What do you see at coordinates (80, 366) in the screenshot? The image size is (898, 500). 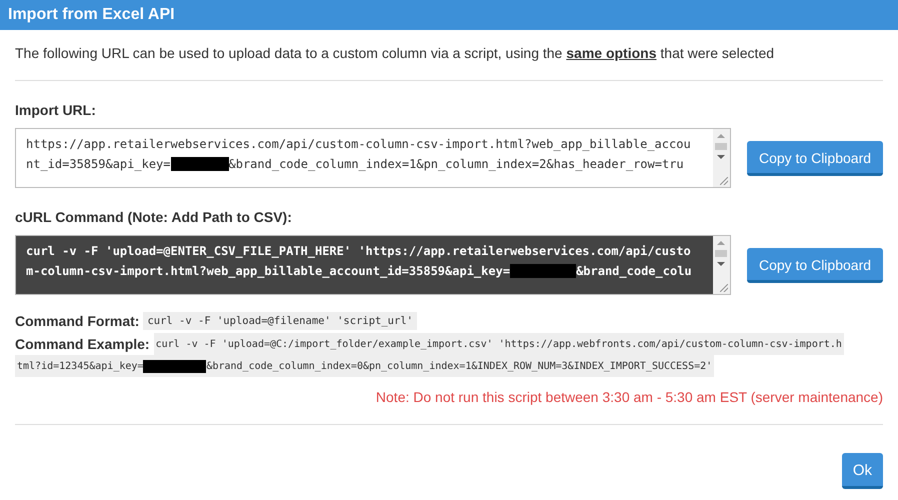 I see `code-text: tml?id=12345&api_key=` at bounding box center [80, 366].